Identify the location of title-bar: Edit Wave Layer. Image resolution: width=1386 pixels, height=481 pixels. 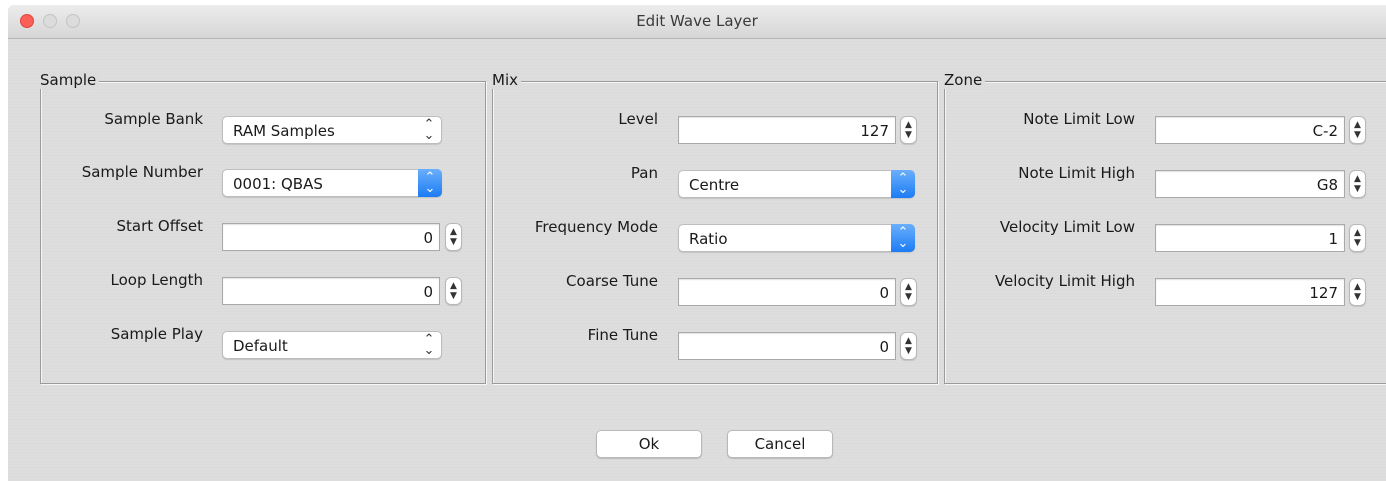
(697, 22).